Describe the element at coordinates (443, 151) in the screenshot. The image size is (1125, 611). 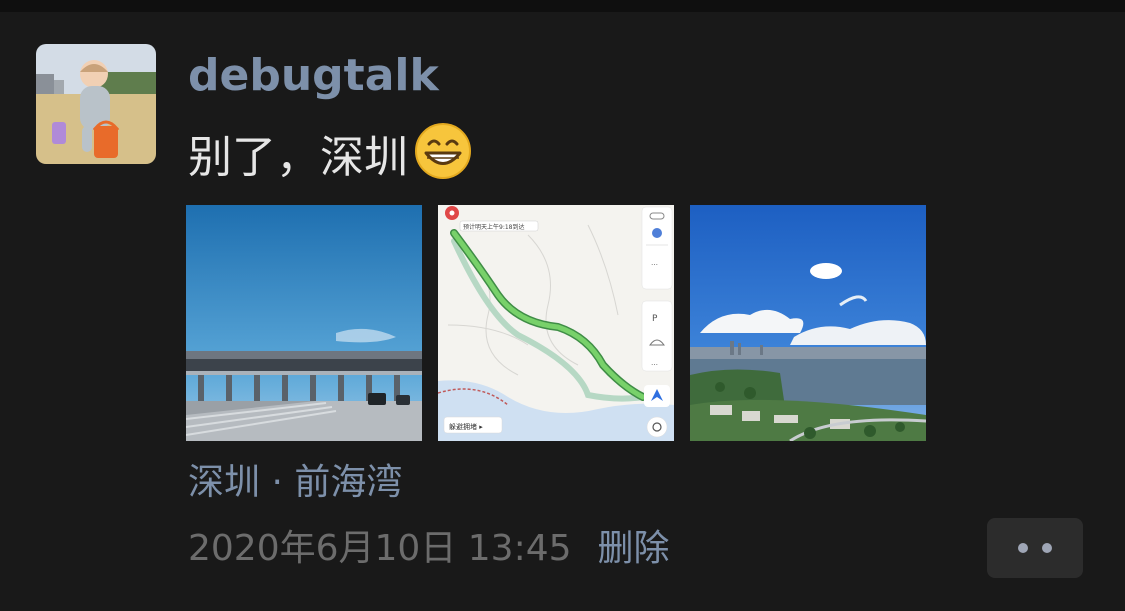
I see `grinning-face-icon` at that location.